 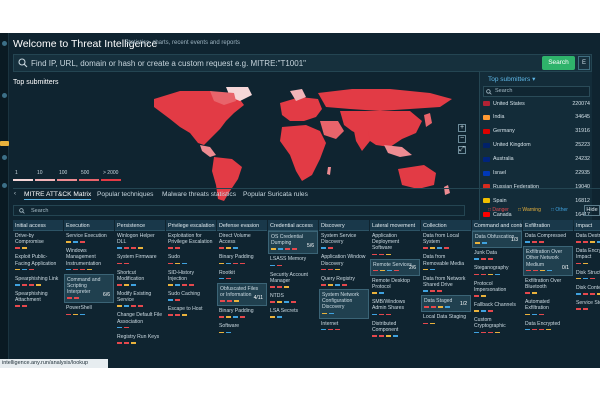 I want to click on technique-cell: Query Registry, so click(x=344, y=281).